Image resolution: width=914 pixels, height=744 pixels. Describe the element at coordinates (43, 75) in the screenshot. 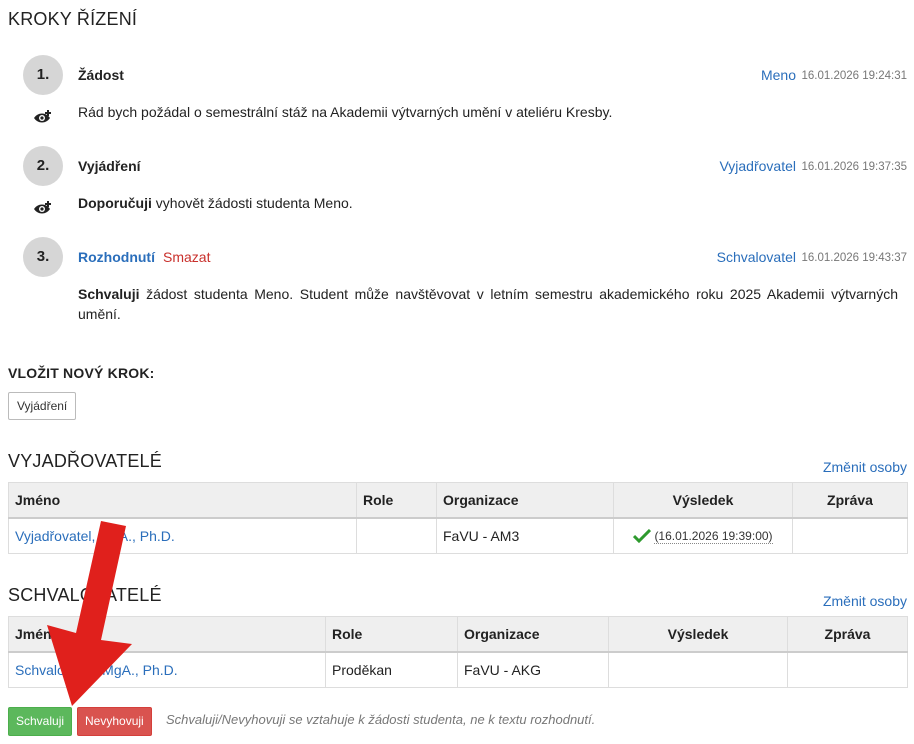

I see `step-number: 1.` at that location.